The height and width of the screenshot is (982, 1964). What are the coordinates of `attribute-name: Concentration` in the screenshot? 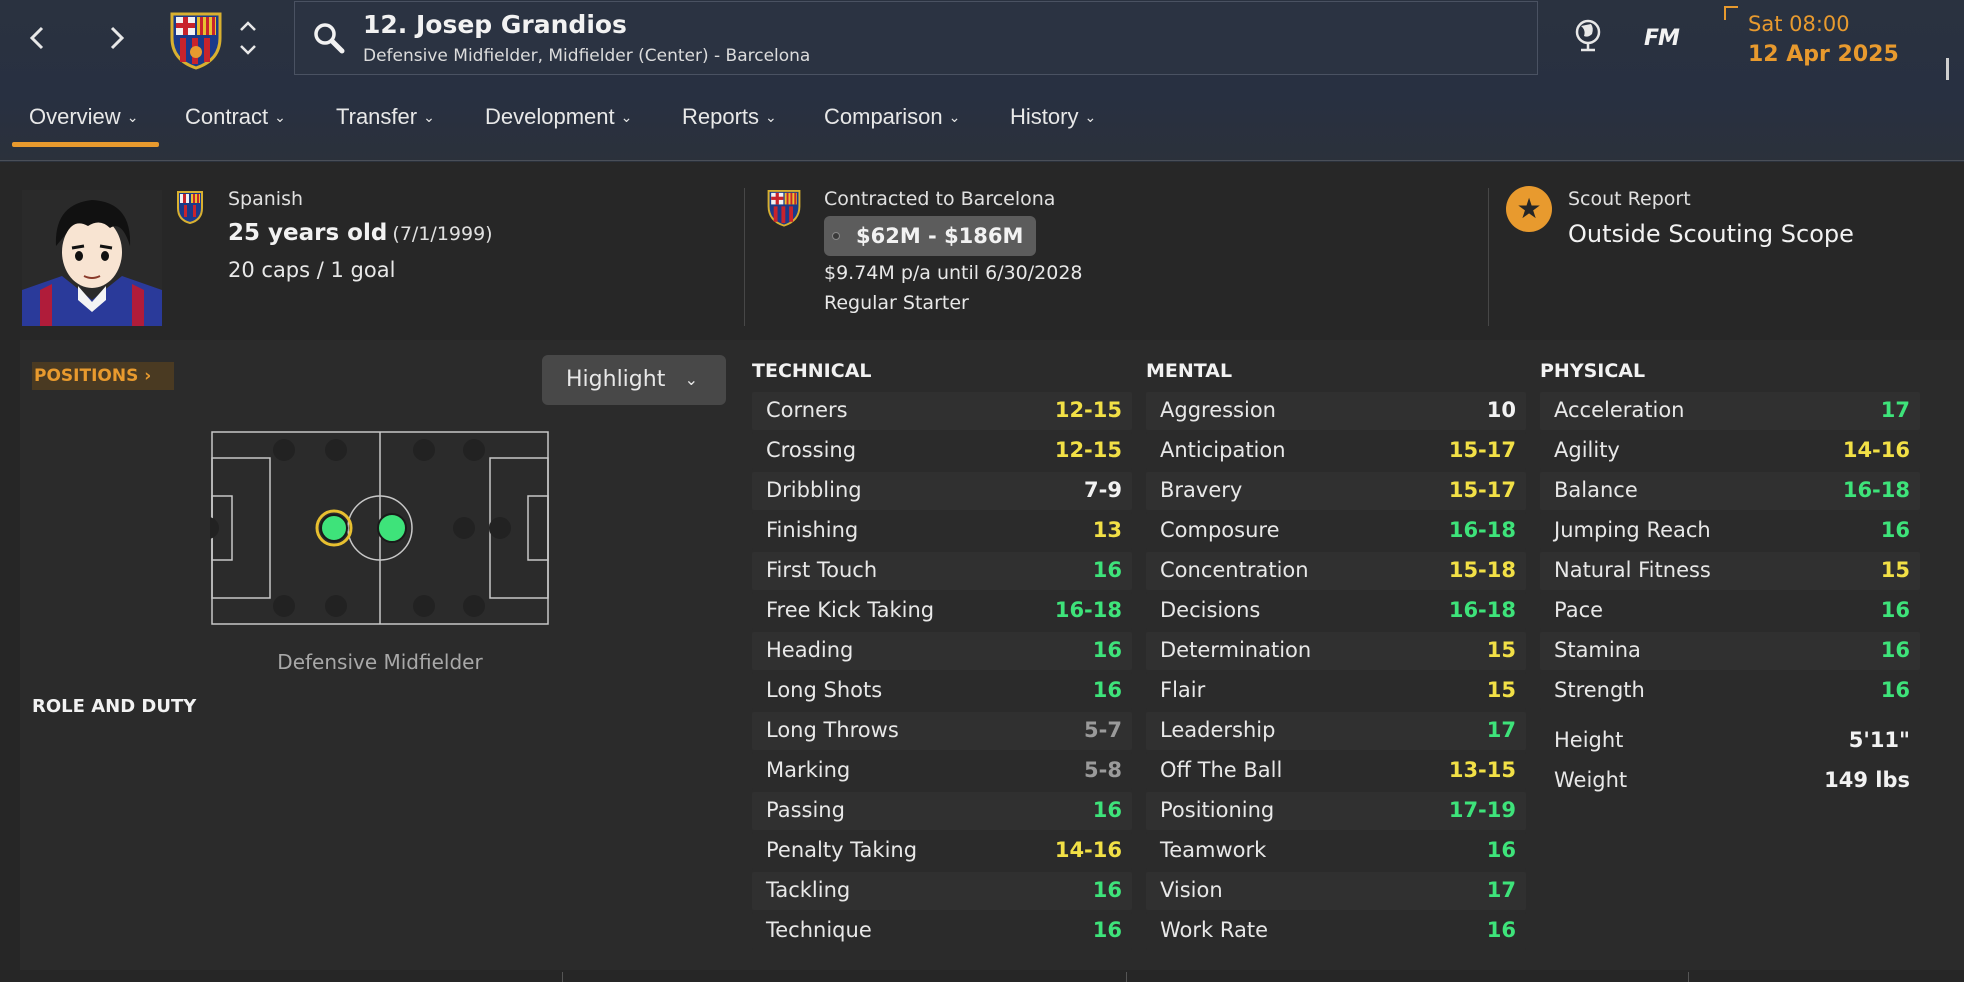 It's located at (1234, 570).